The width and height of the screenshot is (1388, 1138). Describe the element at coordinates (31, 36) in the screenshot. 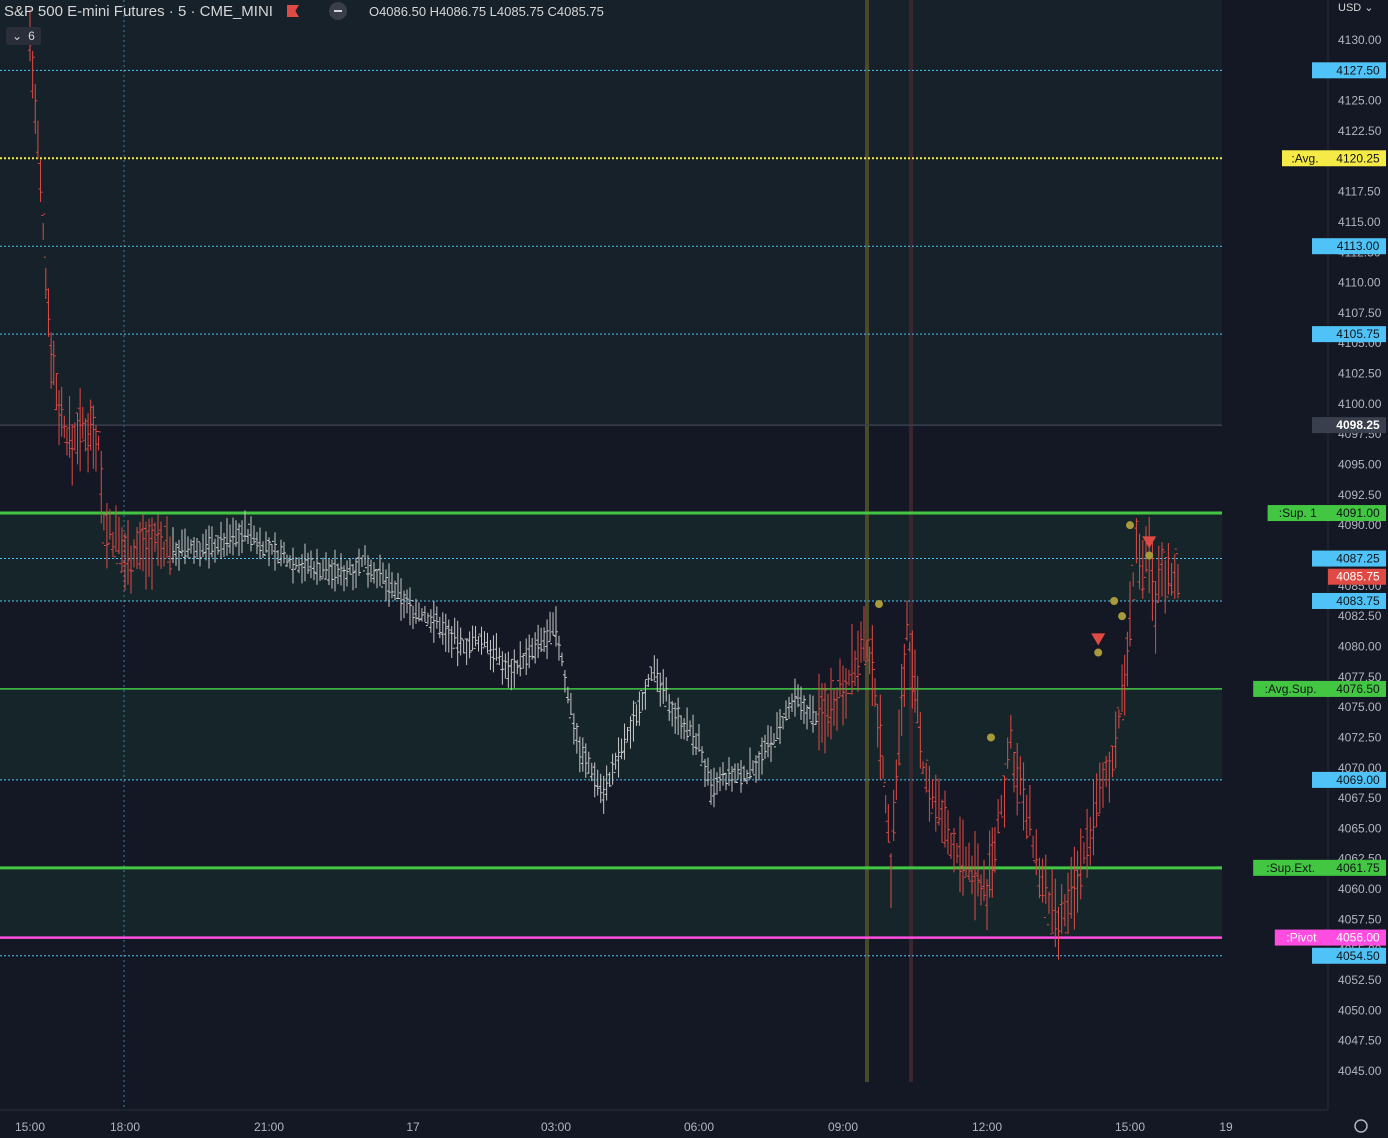

I see `indicator-count: 6` at that location.